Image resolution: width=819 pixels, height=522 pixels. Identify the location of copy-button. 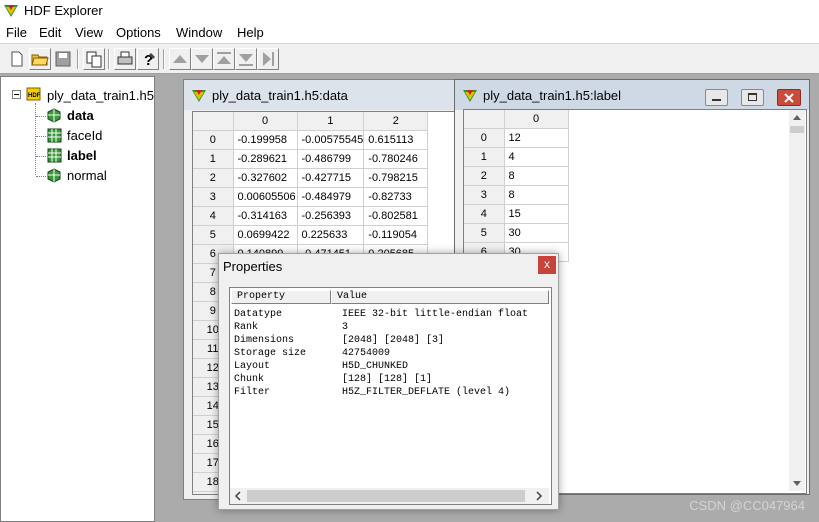
(94, 59).